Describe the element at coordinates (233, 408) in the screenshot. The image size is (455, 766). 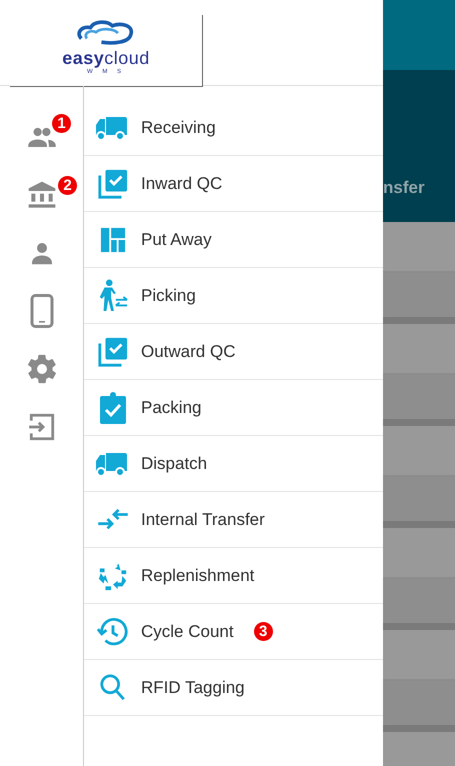
I see `menu-item: Packing` at that location.